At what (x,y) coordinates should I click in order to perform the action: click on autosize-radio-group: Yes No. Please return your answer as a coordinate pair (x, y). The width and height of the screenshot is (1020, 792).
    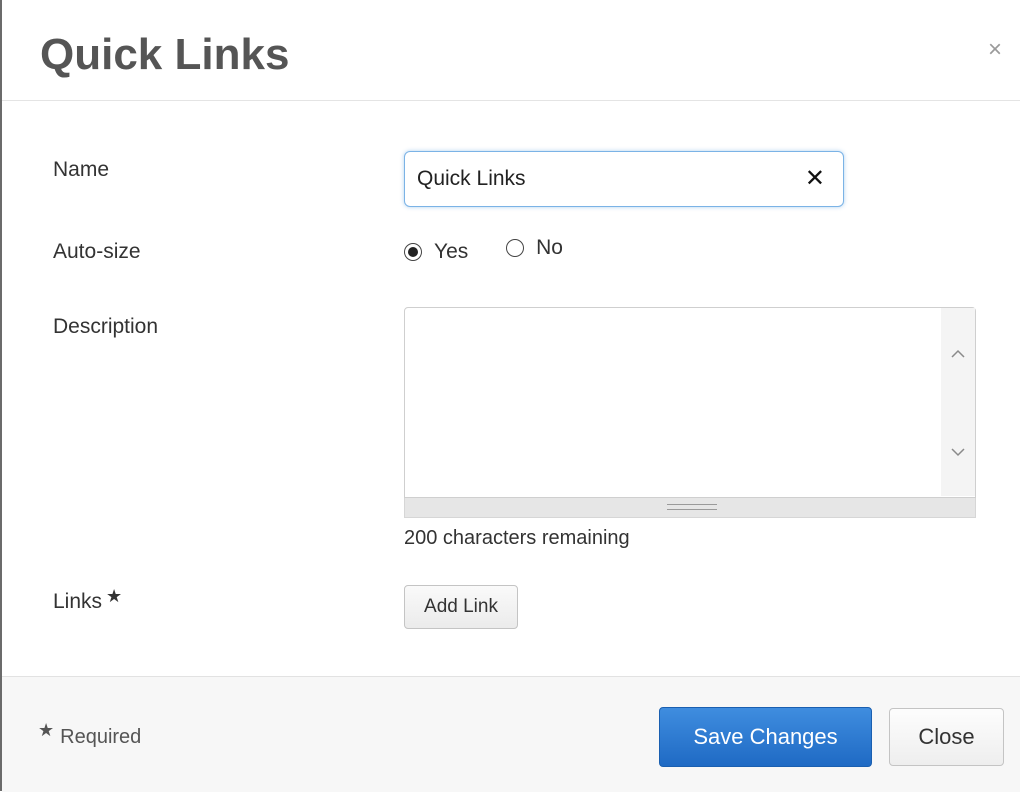
    Looking at the image, I should click on (499, 250).